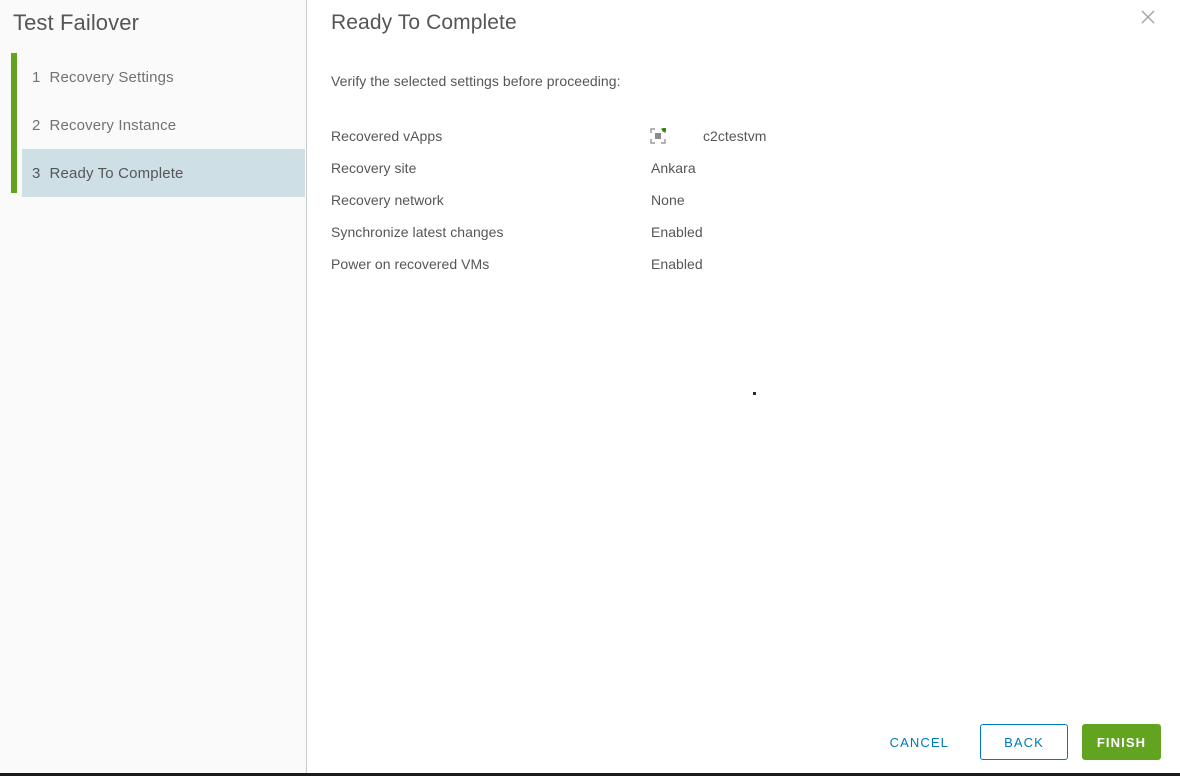  I want to click on table-row: Recovery network None, so click(711, 200).